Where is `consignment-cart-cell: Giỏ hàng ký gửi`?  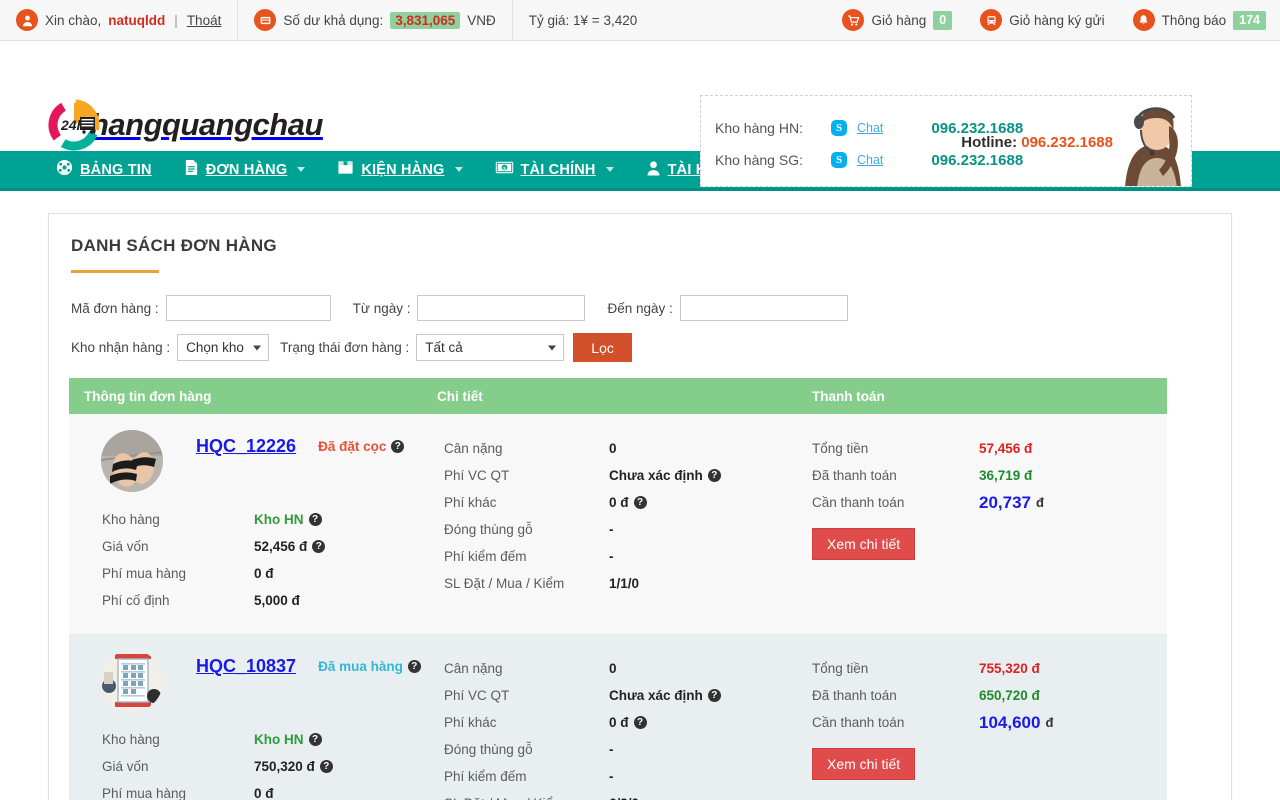
consignment-cart-cell: Giỏ hàng ký gửi is located at coordinates (1042, 20).